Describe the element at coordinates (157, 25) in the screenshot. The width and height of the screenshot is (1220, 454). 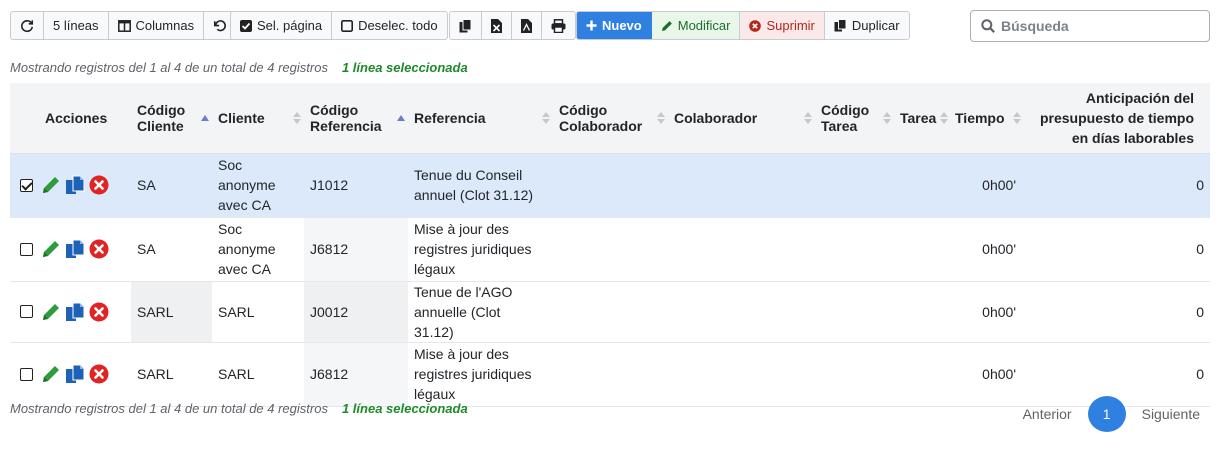
I see `columns-button: Columnas` at that location.